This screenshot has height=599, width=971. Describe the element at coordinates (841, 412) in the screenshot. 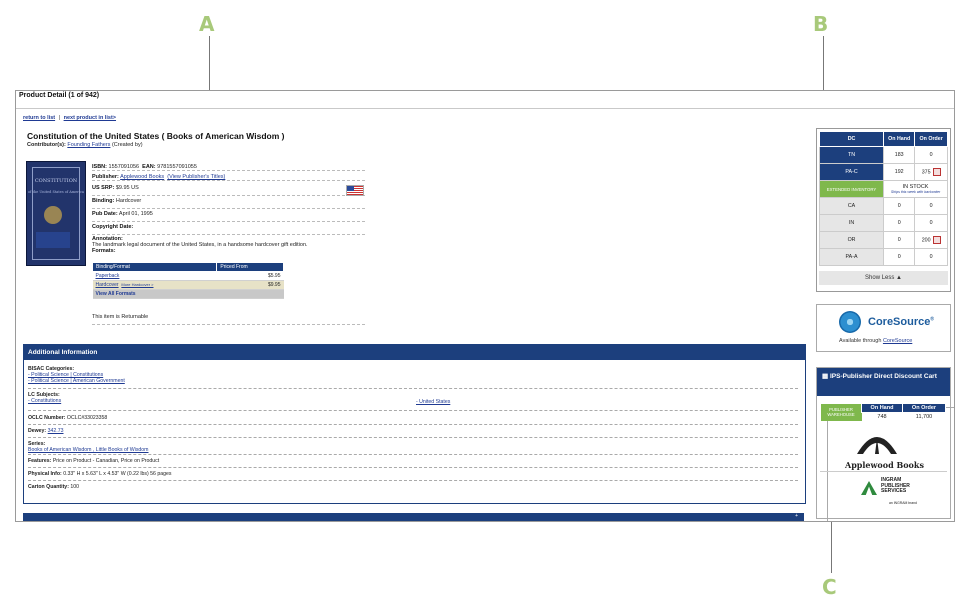

I see `publisher-warehouse-label: PUBLISHER WAREHOUSE` at that location.